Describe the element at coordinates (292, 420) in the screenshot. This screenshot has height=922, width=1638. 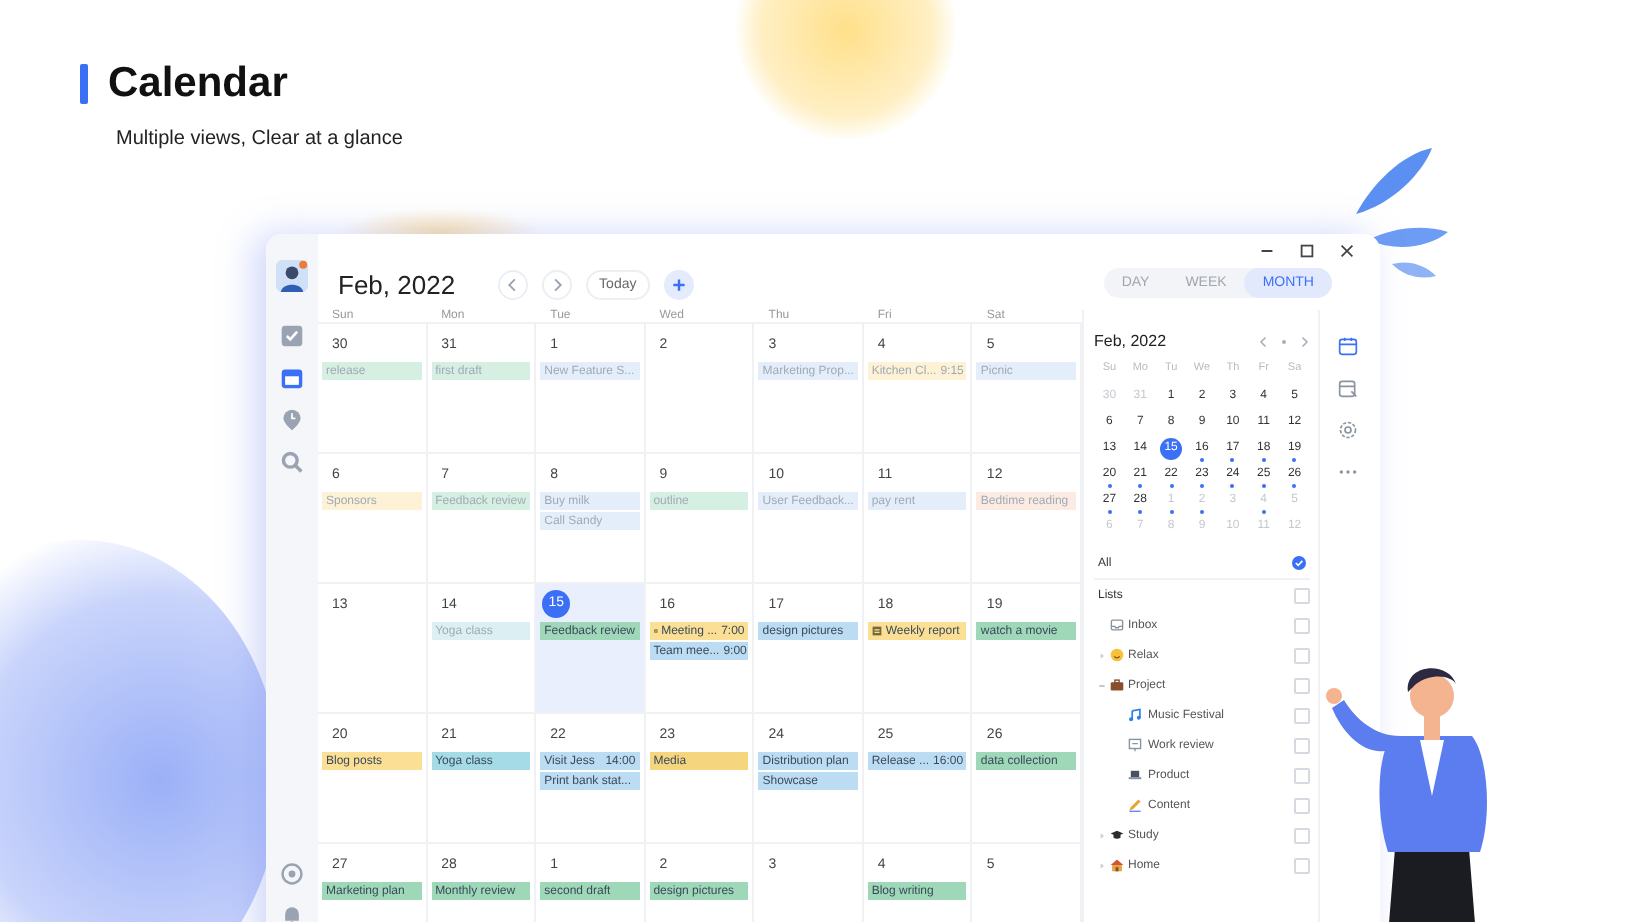
I see `pin-icon` at that location.